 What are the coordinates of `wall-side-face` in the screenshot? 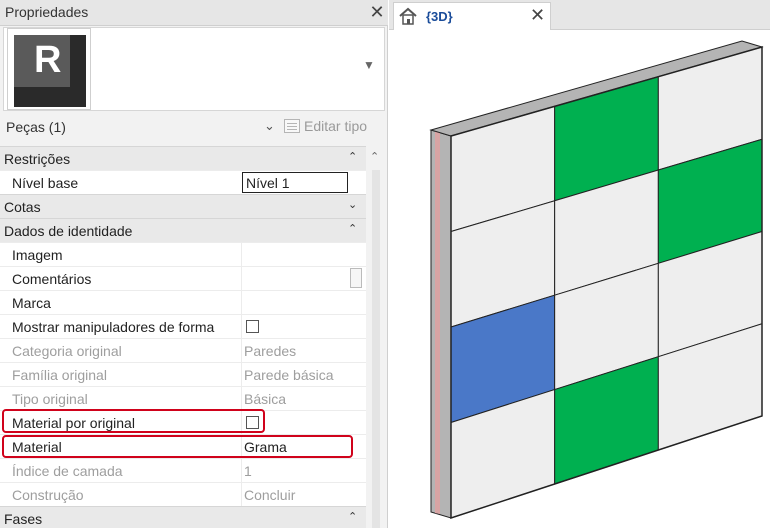 It's located at (441, 324).